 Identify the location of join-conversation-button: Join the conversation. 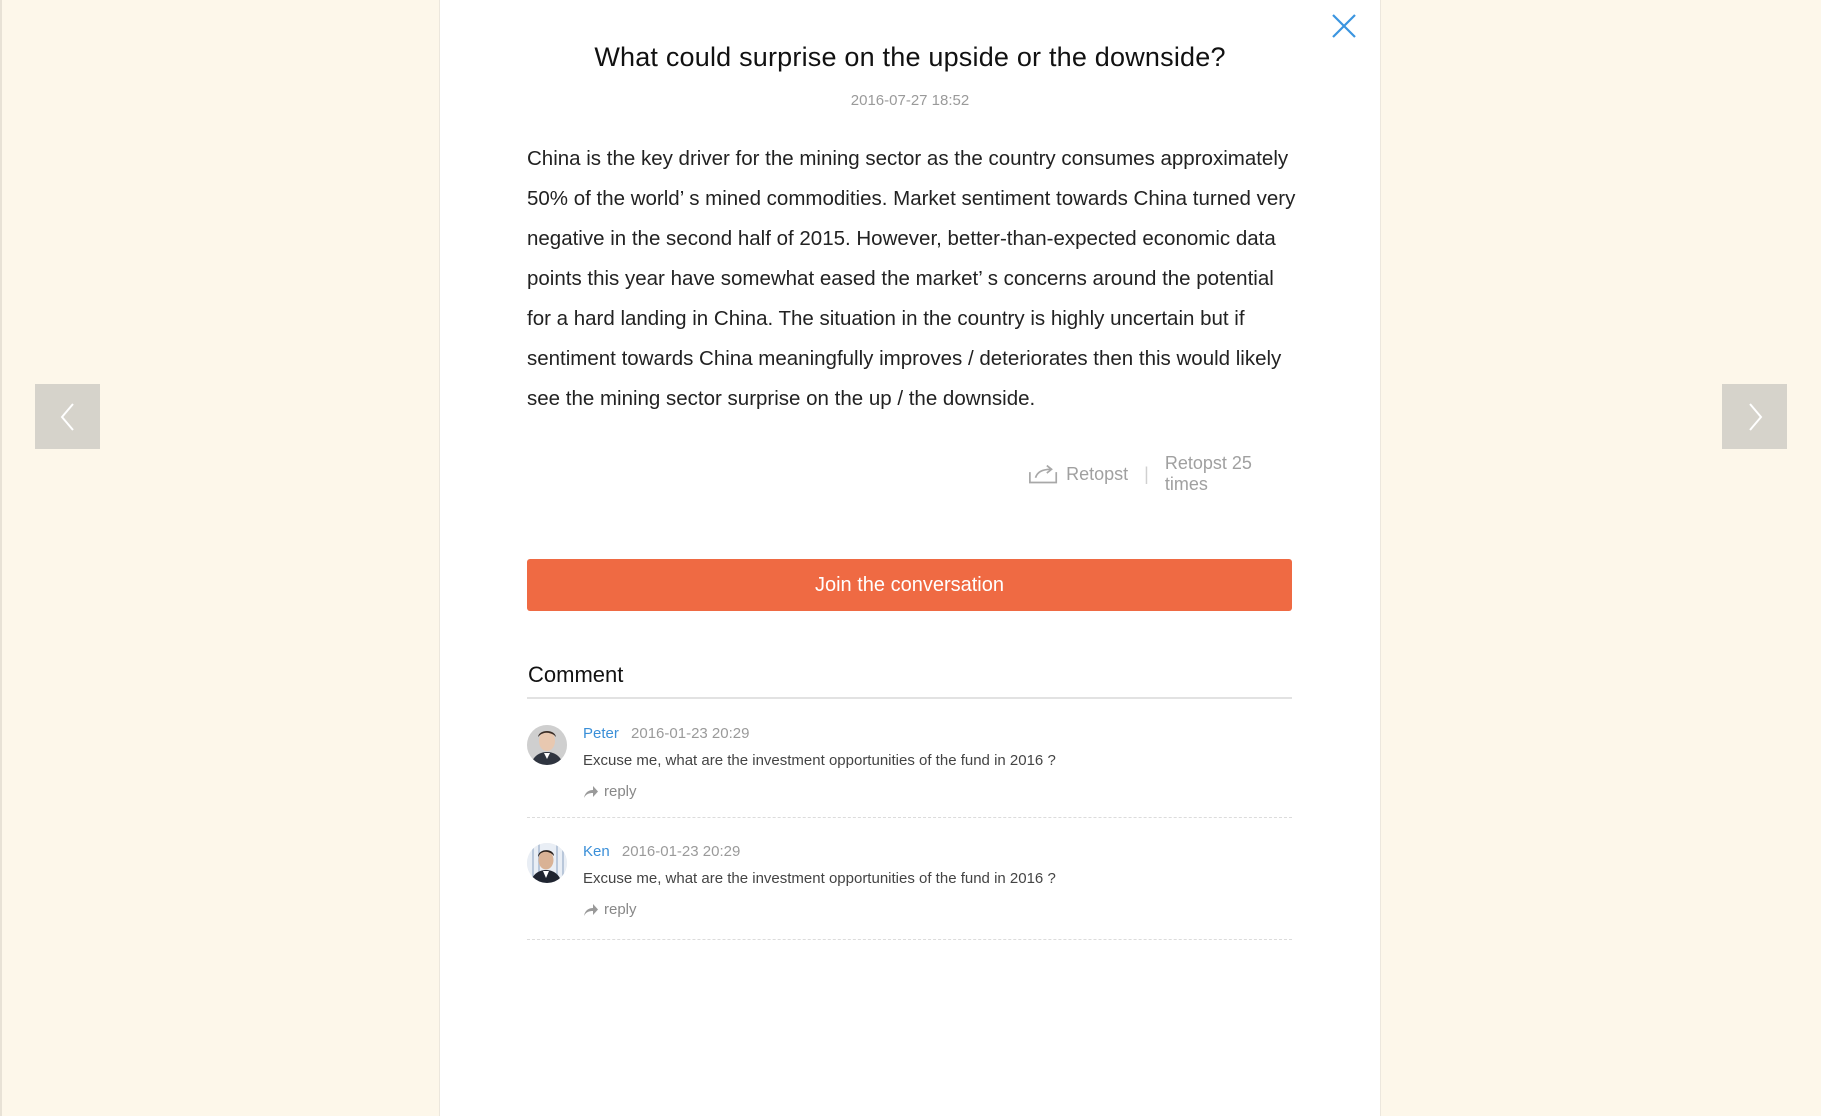
(909, 585).